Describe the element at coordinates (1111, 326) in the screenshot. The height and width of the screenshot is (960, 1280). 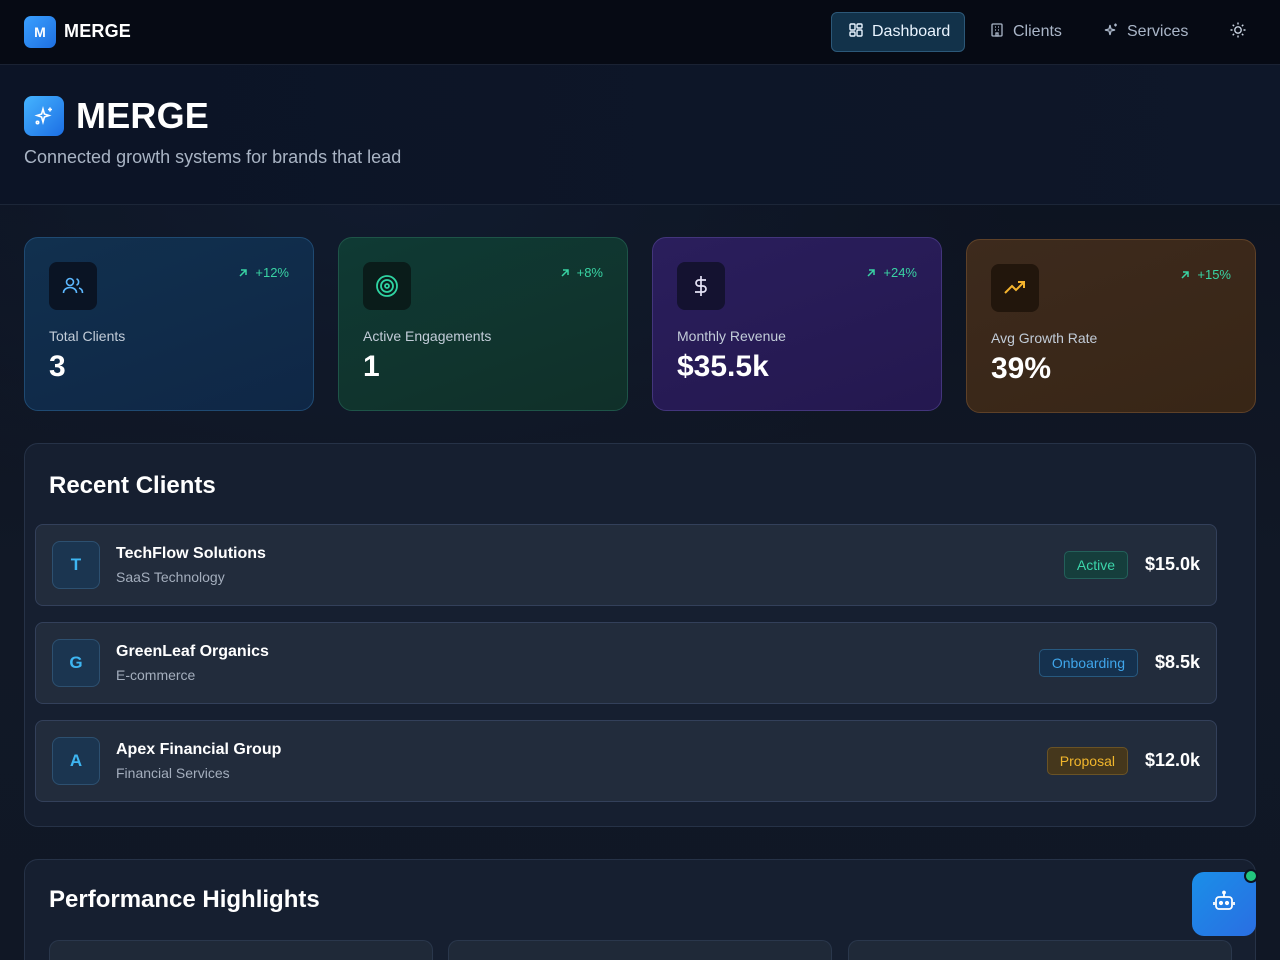
I see `stat-card-avg-growth-rate: +15% Avg Growth Rate 39%` at that location.